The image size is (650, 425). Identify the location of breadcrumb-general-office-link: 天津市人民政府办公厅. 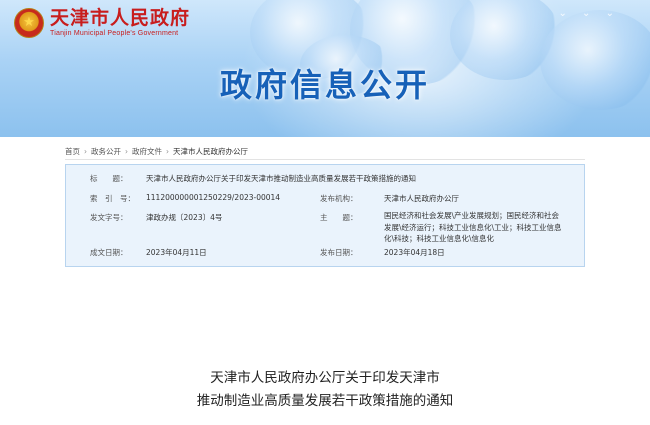
(210, 151).